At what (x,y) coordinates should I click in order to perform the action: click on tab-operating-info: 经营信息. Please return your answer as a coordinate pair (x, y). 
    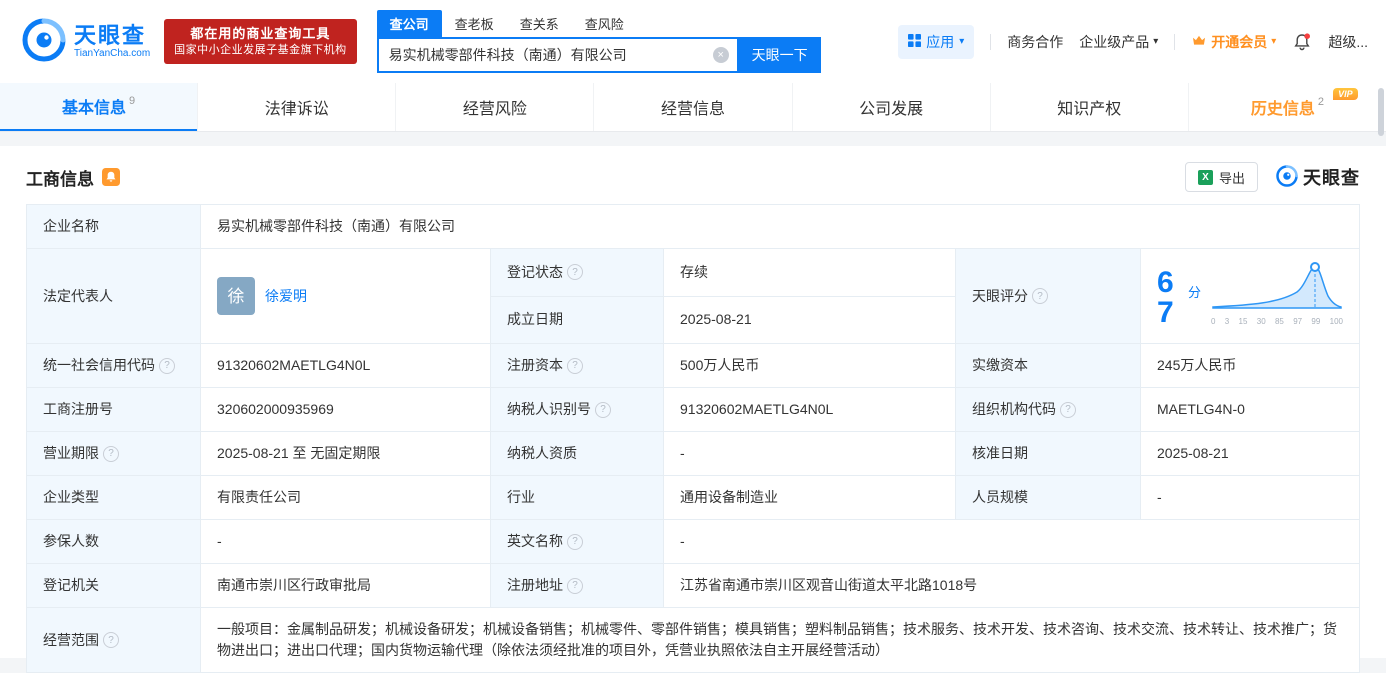
    Looking at the image, I should click on (692, 107).